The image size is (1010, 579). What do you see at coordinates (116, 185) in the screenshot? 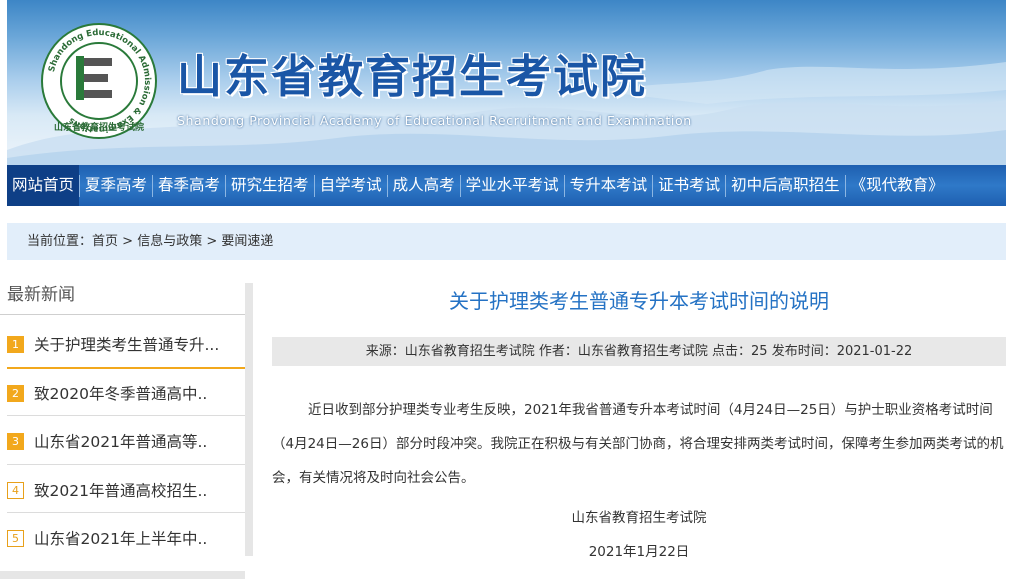
I see `nav-item-summer-gaokao: 夏季高考` at bounding box center [116, 185].